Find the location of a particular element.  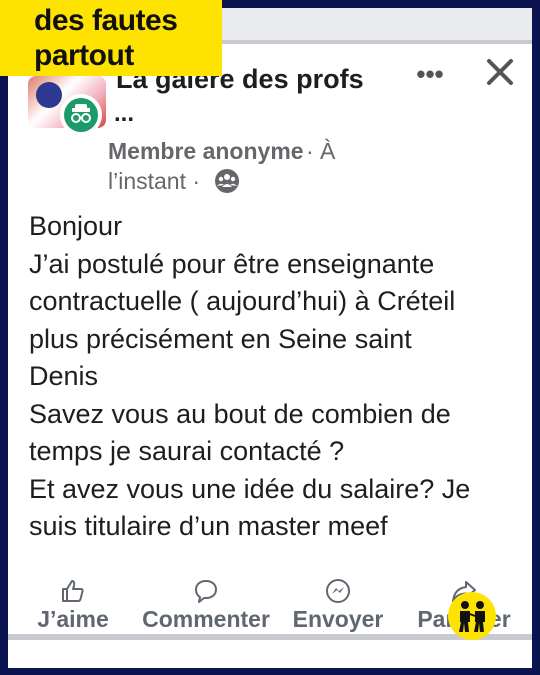

post-line: contractuelle ( aujourd’hui) à Créteil is located at coordinates (242, 301).